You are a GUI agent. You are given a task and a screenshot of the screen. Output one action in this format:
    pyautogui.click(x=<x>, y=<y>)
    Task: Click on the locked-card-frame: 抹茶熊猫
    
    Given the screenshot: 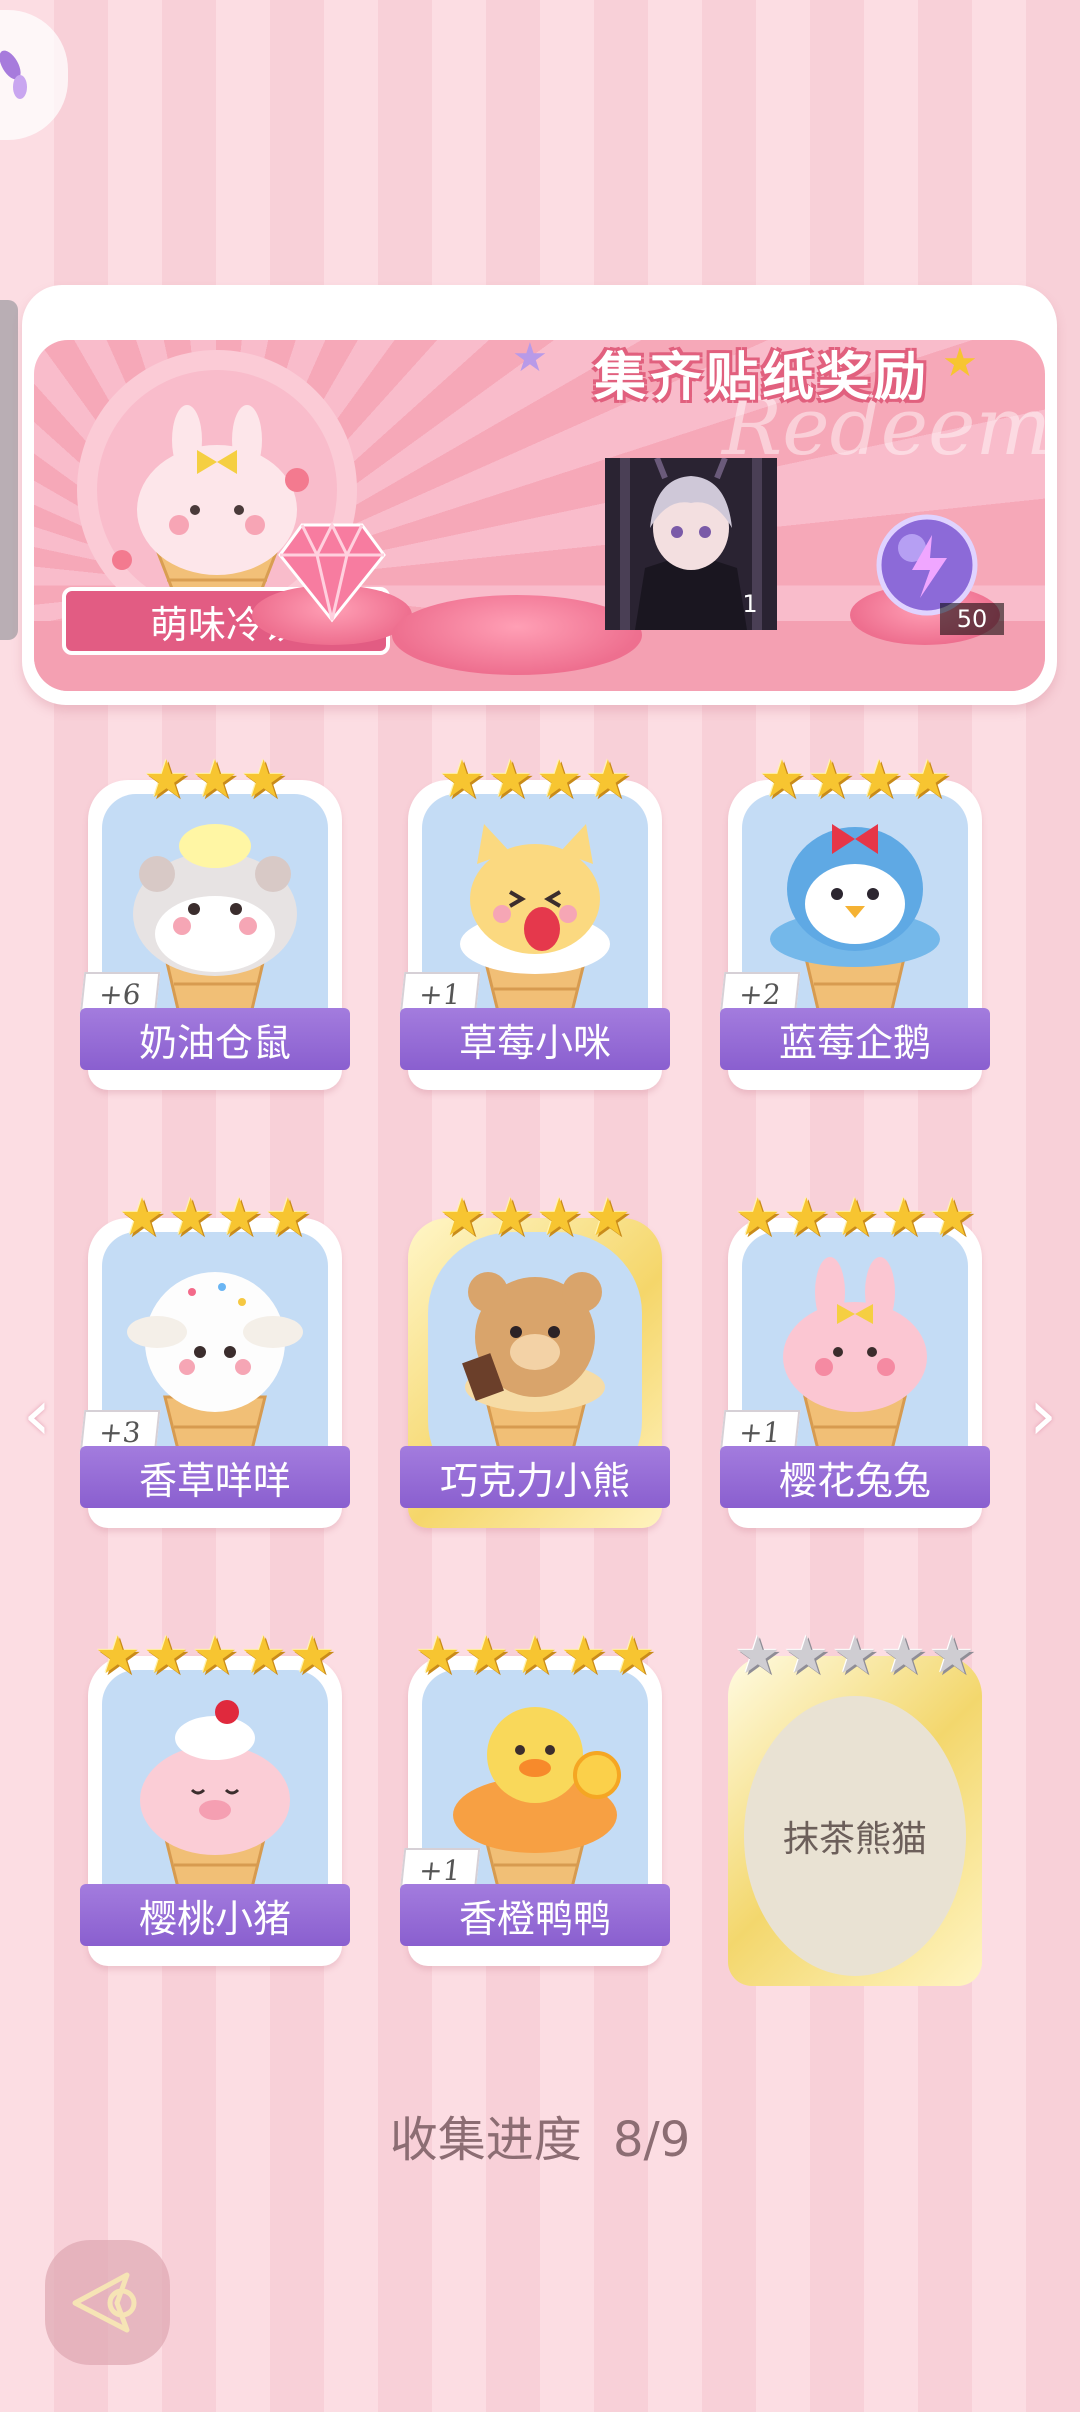 What is the action you would take?
    pyautogui.click(x=855, y=1821)
    